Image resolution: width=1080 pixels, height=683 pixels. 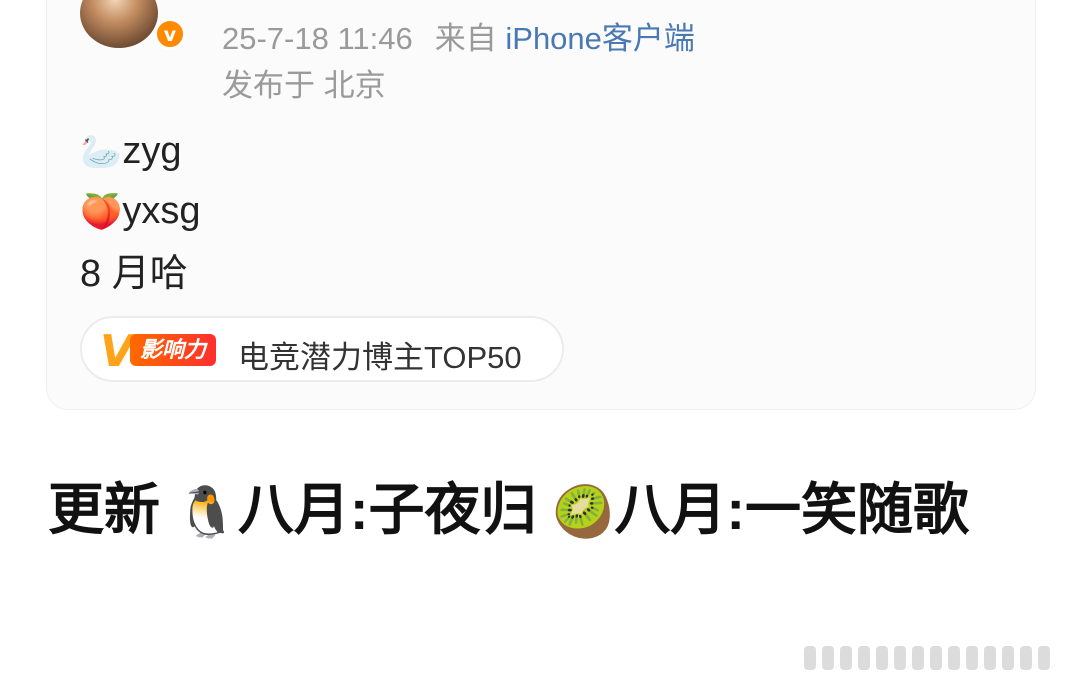 I want to click on penguin-icon: 🐧, so click(x=206, y=512).